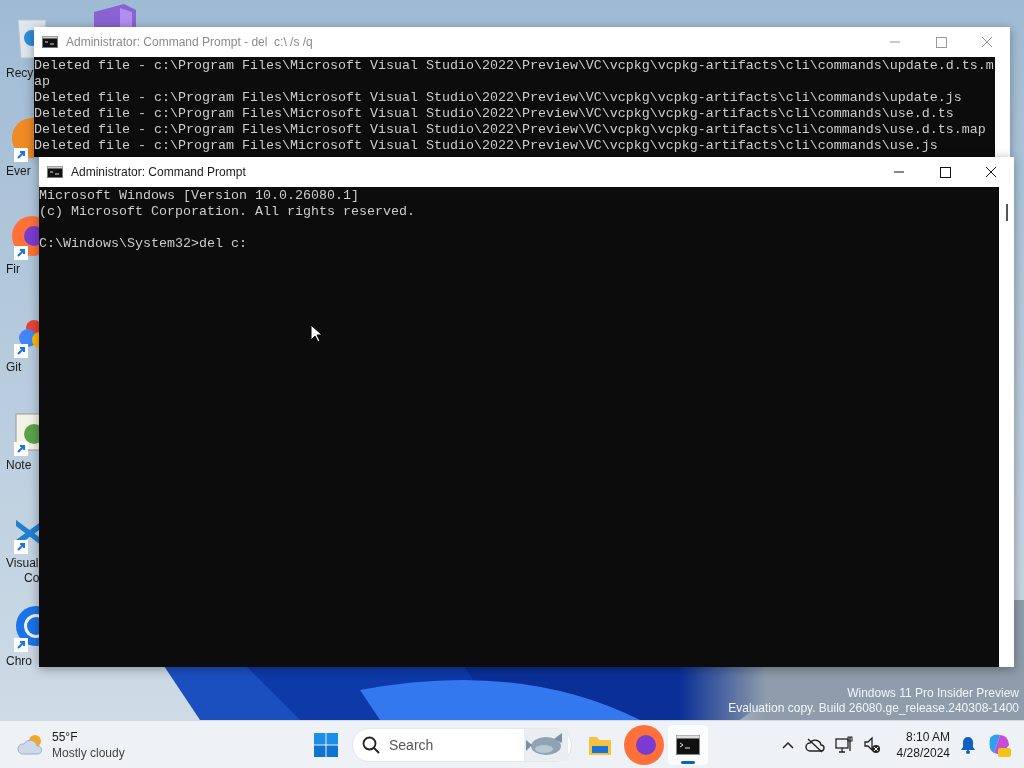 The width and height of the screenshot is (1024, 768). Describe the element at coordinates (873, 708) in the screenshot. I see `watermark-text: Evaluation copy. Build 26080.ge_release.240308-1400` at that location.